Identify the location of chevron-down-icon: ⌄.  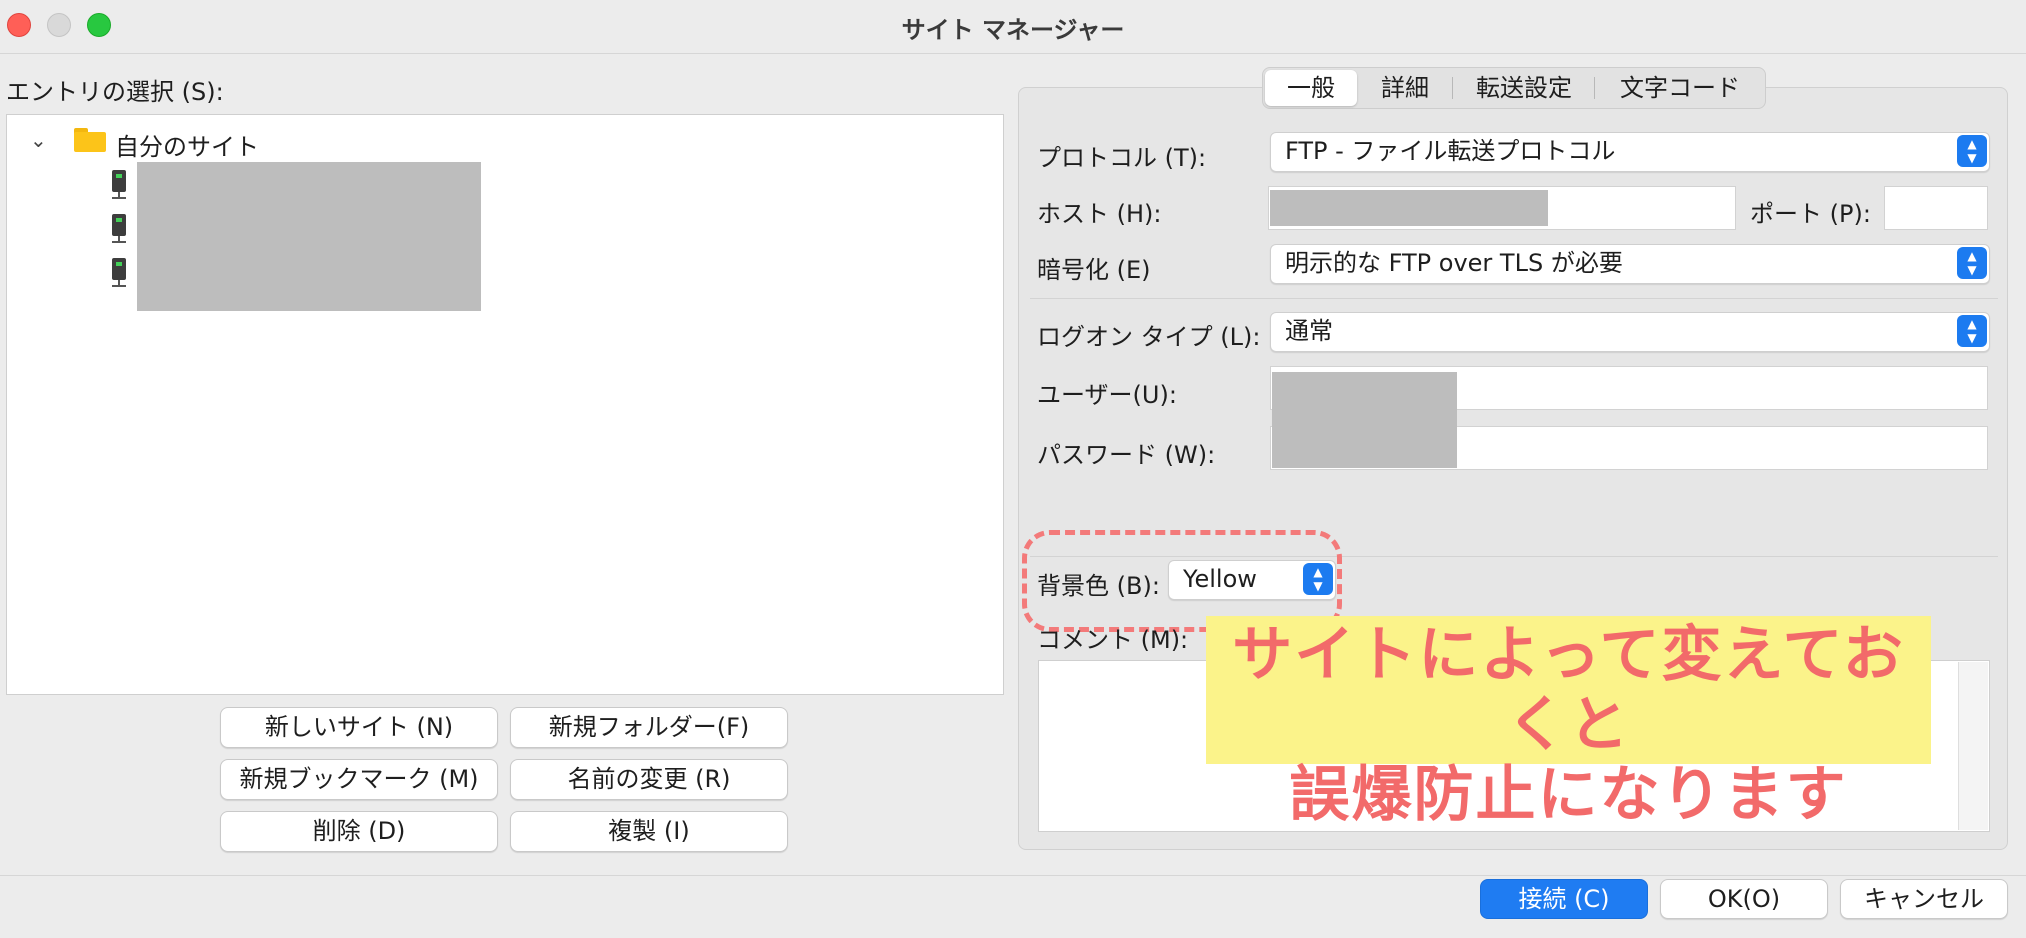
(38, 140).